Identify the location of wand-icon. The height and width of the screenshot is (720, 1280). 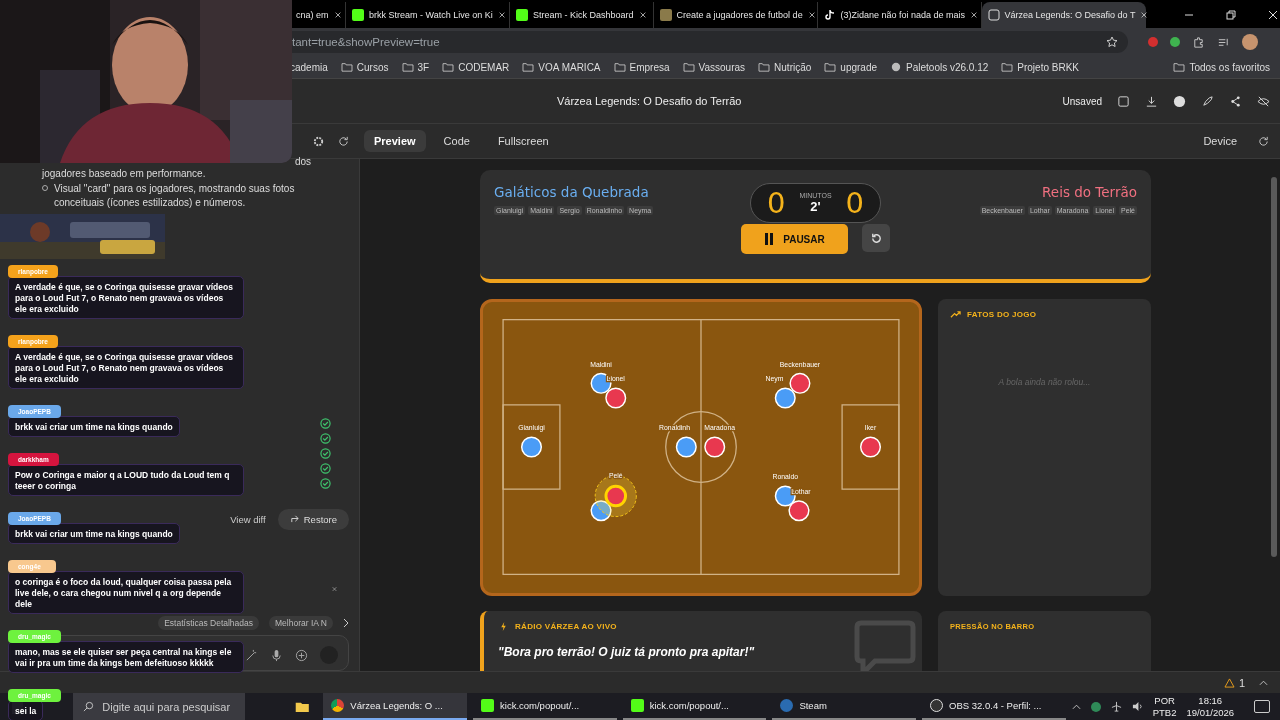
(251, 655).